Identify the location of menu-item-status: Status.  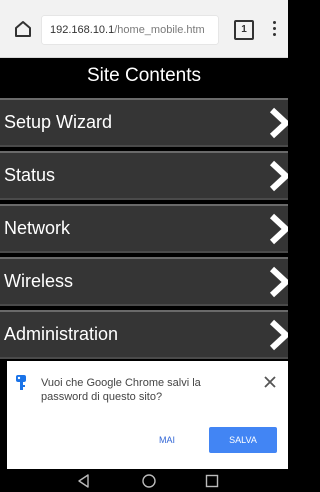
(144, 175).